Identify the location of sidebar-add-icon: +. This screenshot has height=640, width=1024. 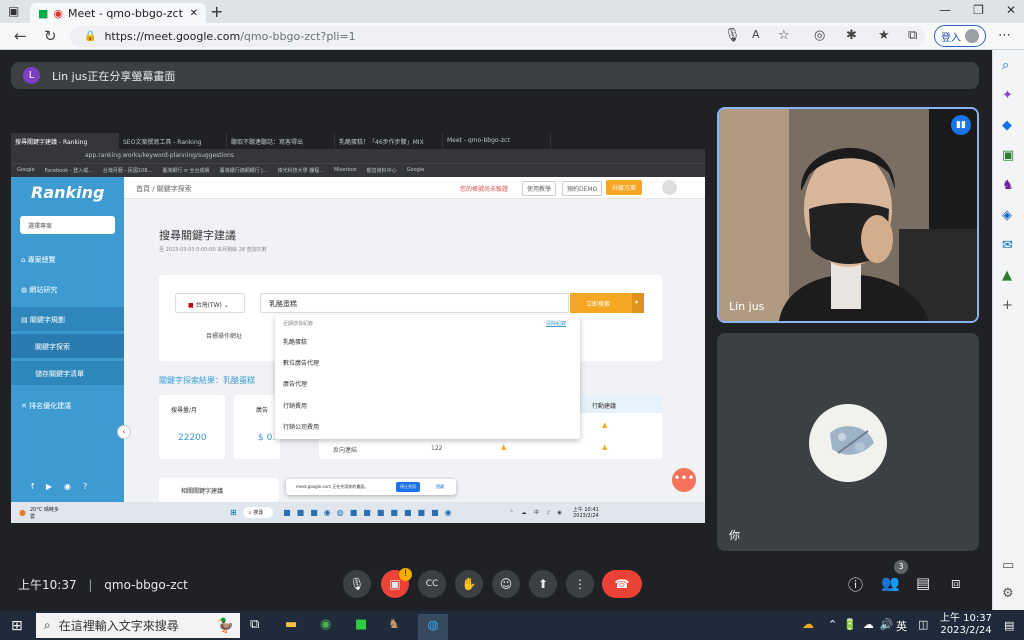
(1007, 305).